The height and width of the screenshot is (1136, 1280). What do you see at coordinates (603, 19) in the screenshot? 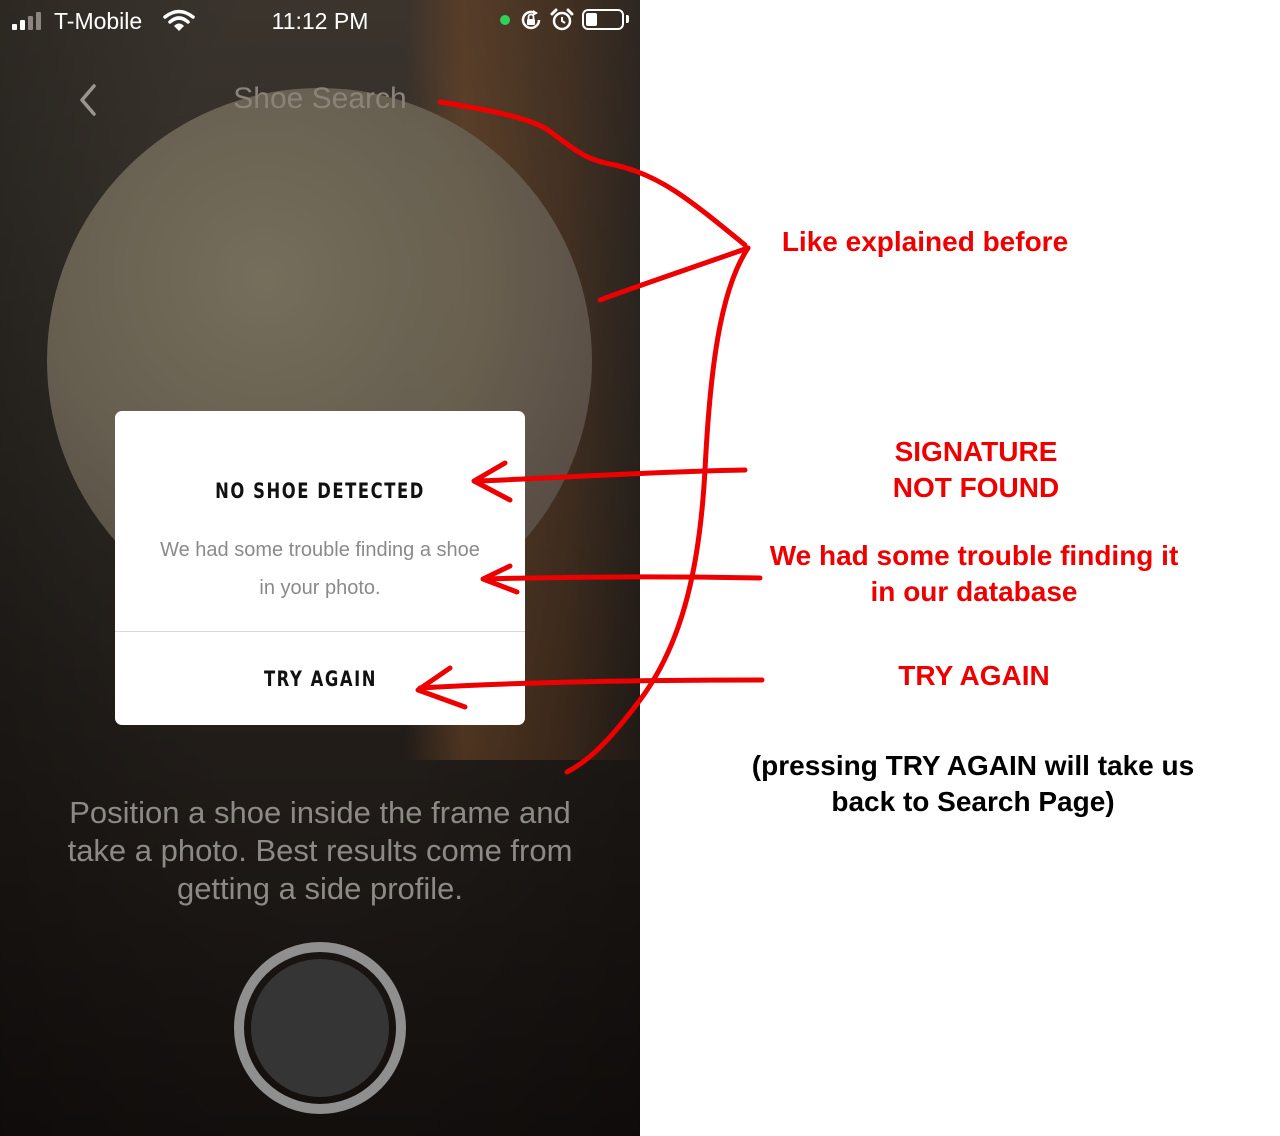
I see `battery-icon` at bounding box center [603, 19].